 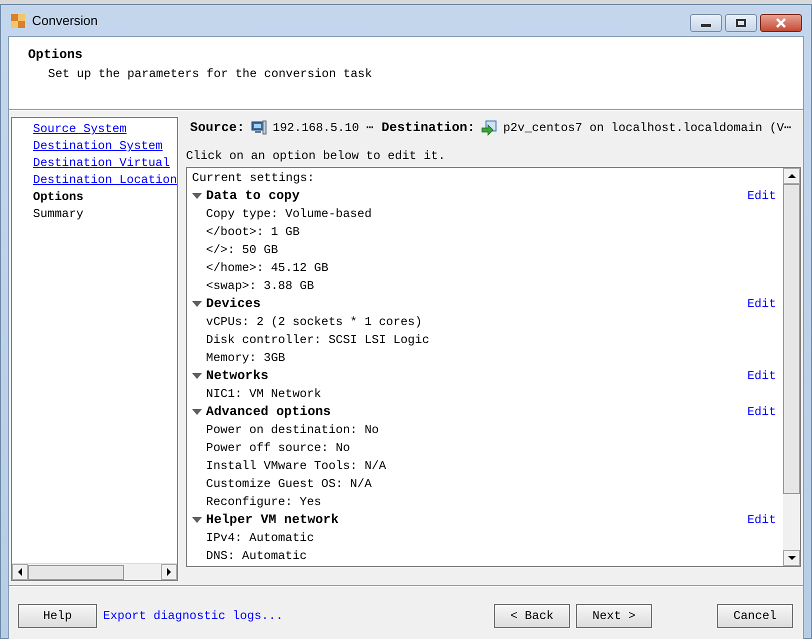 I want to click on minimize-button, so click(x=706, y=23).